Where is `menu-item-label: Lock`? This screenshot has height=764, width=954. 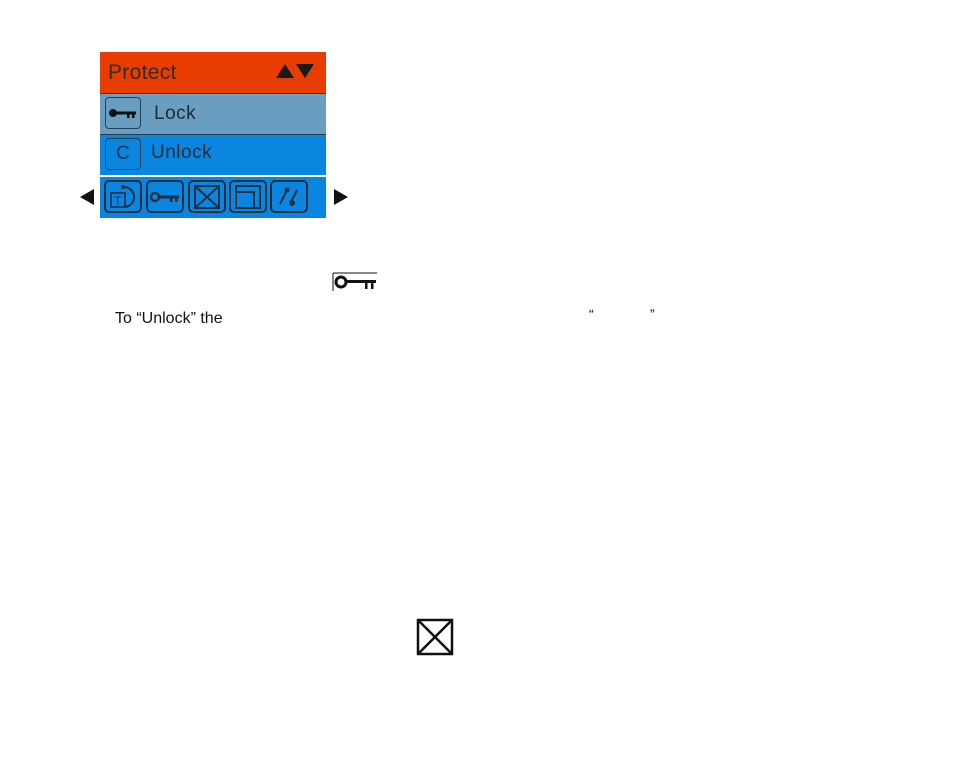 menu-item-label: Lock is located at coordinates (175, 113).